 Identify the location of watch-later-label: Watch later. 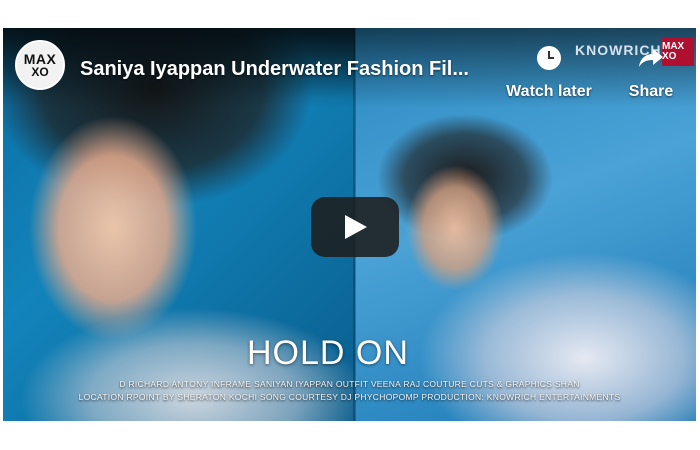
(549, 91).